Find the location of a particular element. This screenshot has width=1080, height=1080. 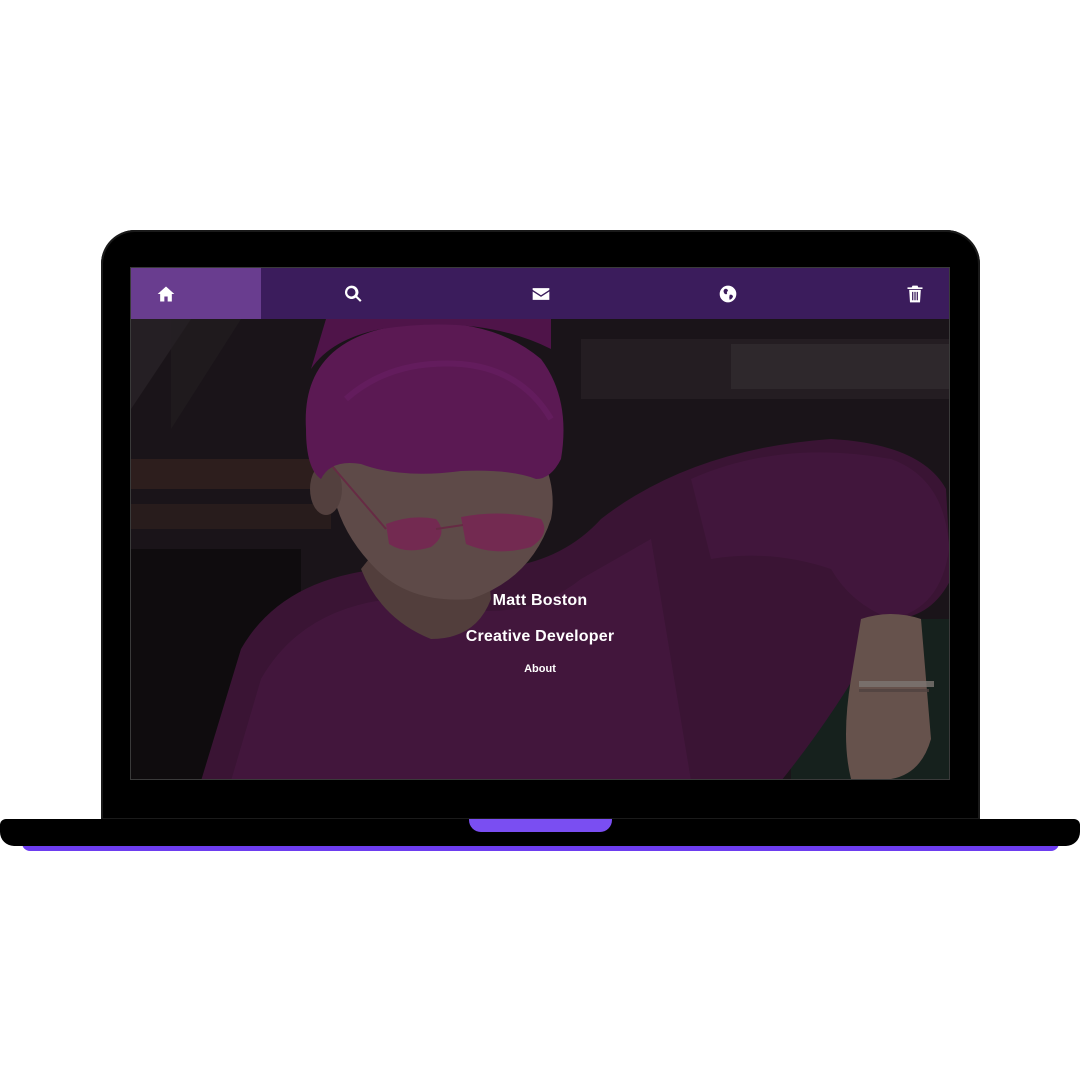

nav-globe is located at coordinates (728, 293).